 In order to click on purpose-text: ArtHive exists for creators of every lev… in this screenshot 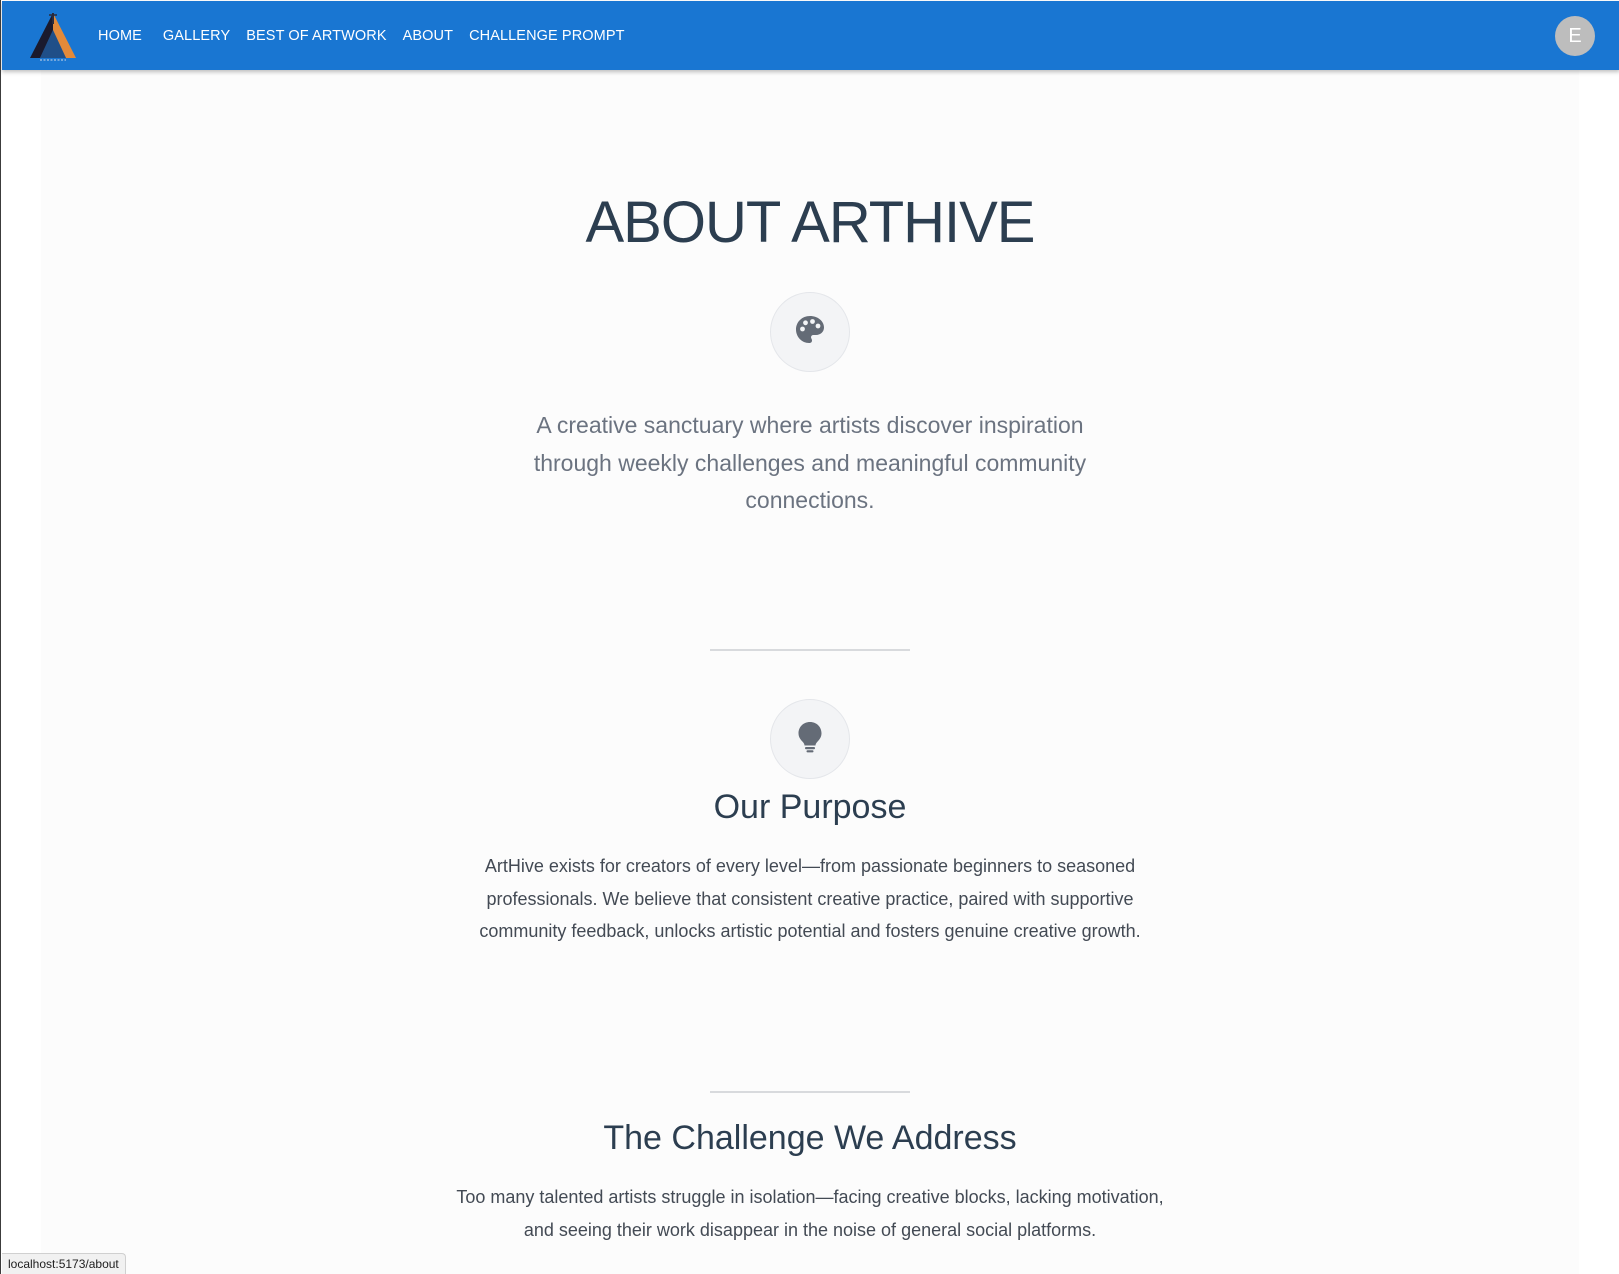, I will do `click(810, 898)`.